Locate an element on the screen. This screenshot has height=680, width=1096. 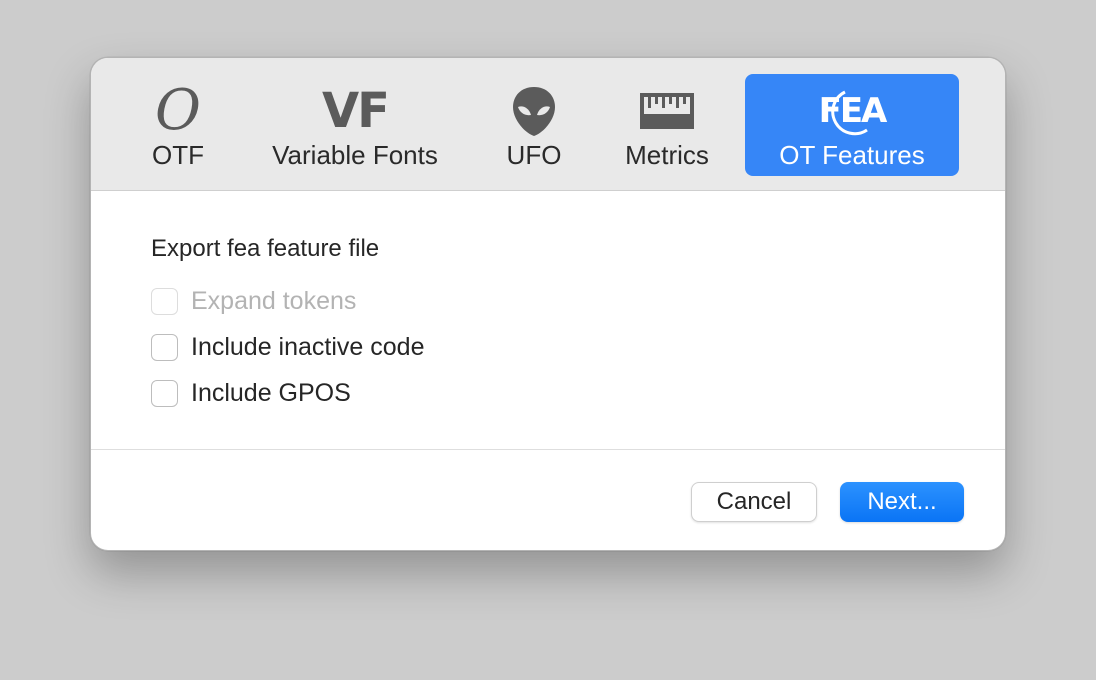
tab-ufo: UFO is located at coordinates (534, 125).